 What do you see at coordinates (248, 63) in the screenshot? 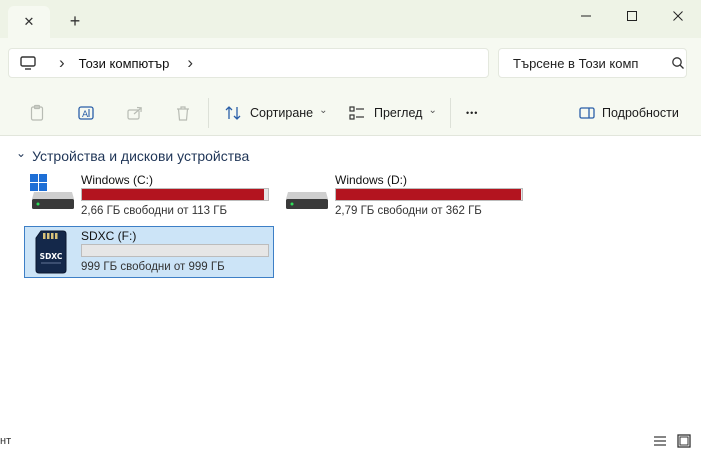
I see `address-bar: › Този компютър ›` at bounding box center [248, 63].